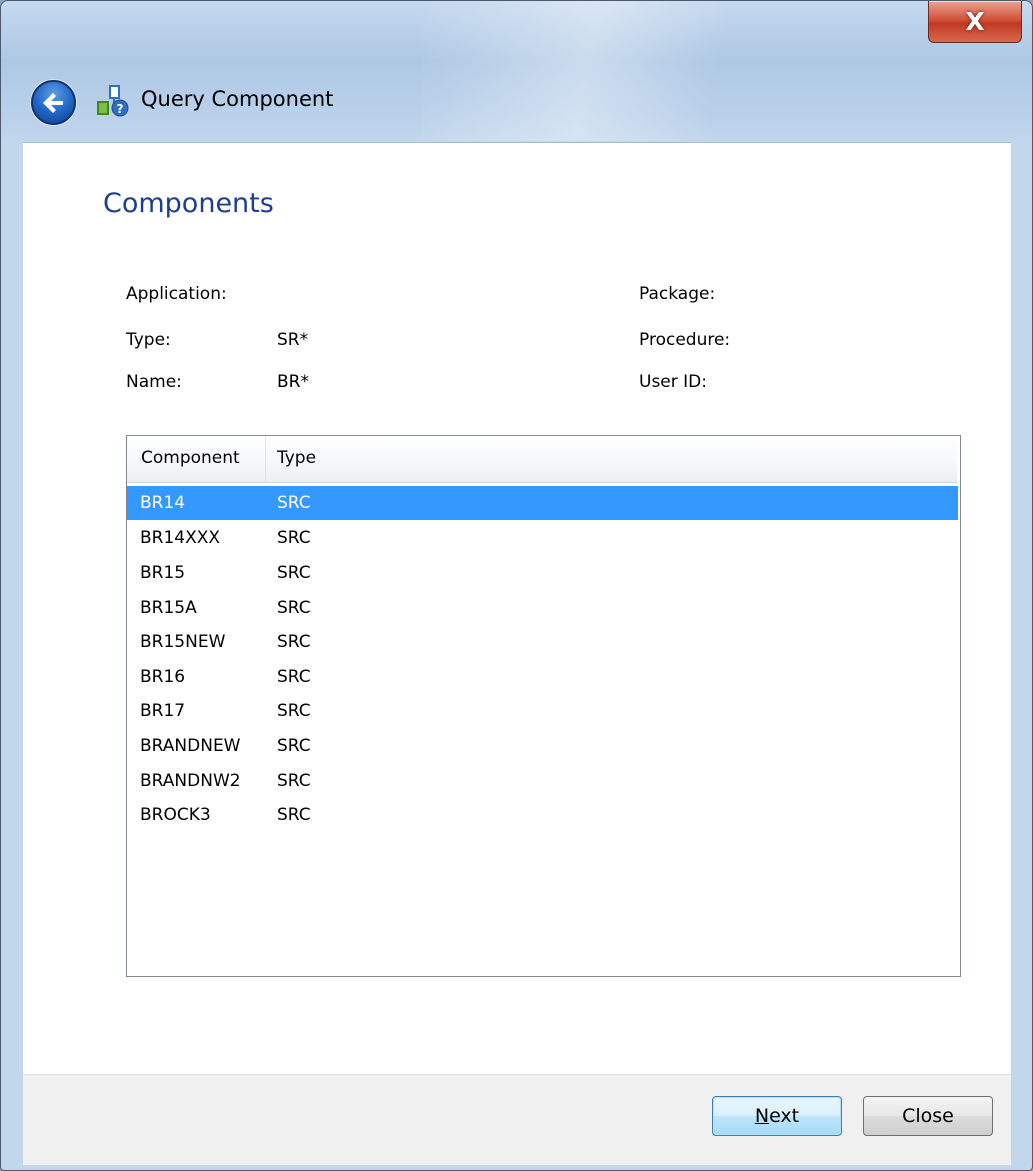 The height and width of the screenshot is (1171, 1033). Describe the element at coordinates (296, 458) in the screenshot. I see `column-header-type: Type` at that location.